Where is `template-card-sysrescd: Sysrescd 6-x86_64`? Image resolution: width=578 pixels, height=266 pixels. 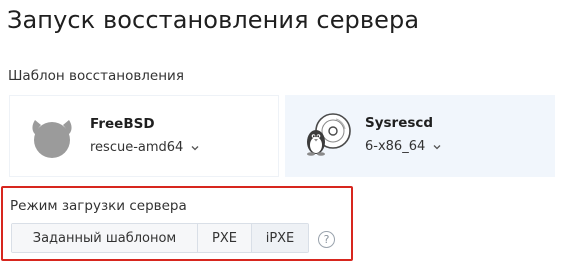
template-card-sysrescd: Sysrescd 6-x86_64 is located at coordinates (420, 136).